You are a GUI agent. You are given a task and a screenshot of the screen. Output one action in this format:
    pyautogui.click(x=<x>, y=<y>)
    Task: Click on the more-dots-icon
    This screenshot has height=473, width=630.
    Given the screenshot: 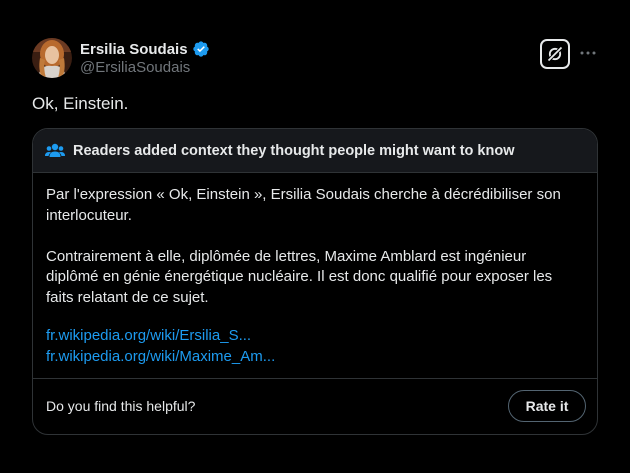 What is the action you would take?
    pyautogui.click(x=588, y=53)
    